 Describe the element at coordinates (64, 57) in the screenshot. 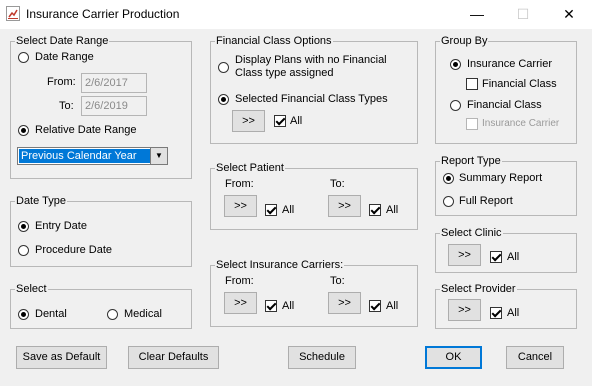

I see `date-range-label: Date Range` at that location.